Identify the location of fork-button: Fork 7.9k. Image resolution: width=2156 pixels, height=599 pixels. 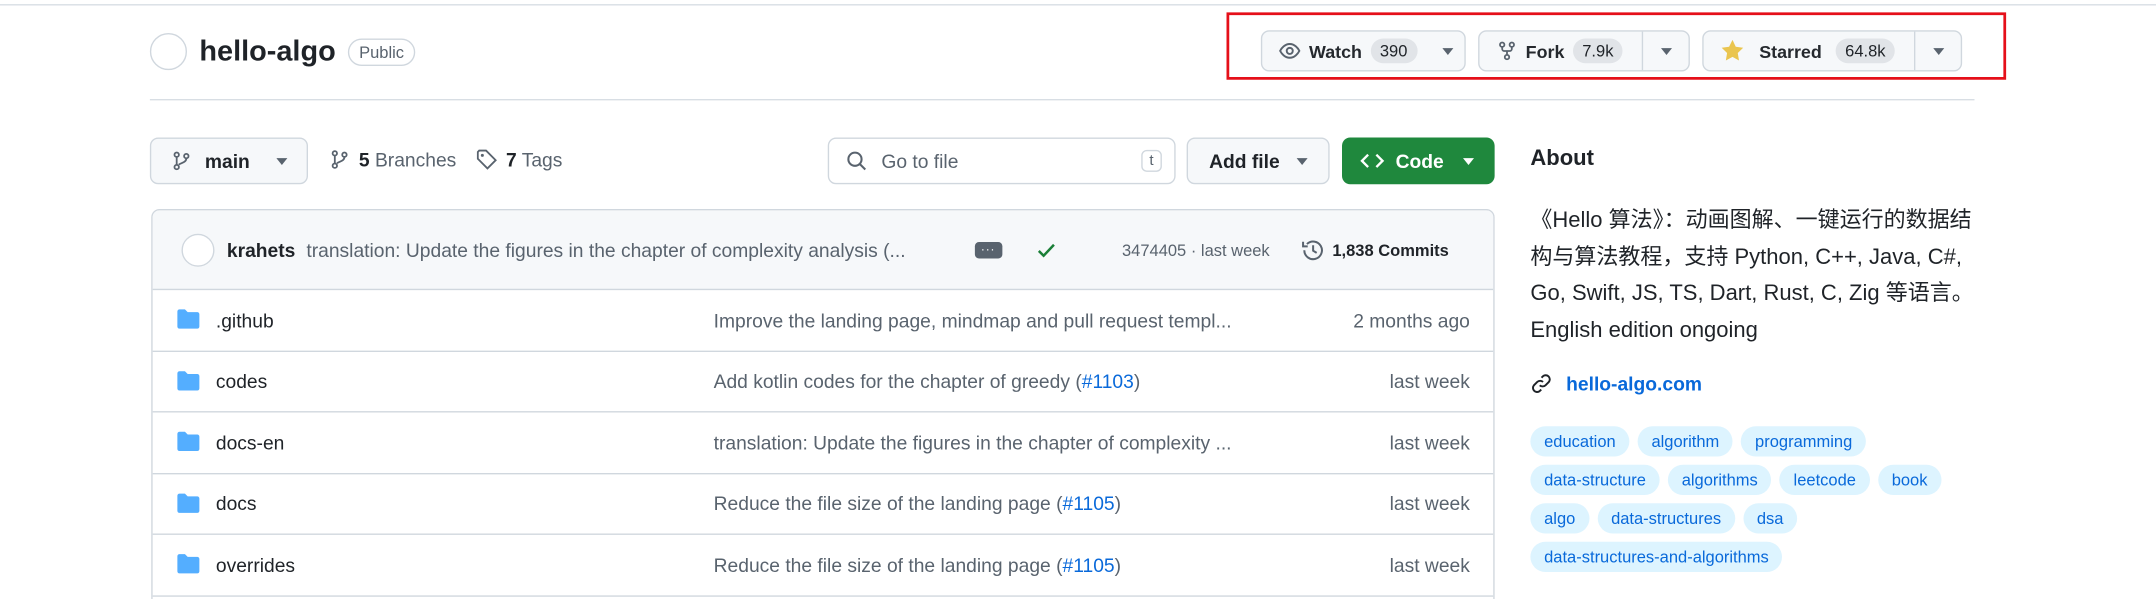
(1560, 51).